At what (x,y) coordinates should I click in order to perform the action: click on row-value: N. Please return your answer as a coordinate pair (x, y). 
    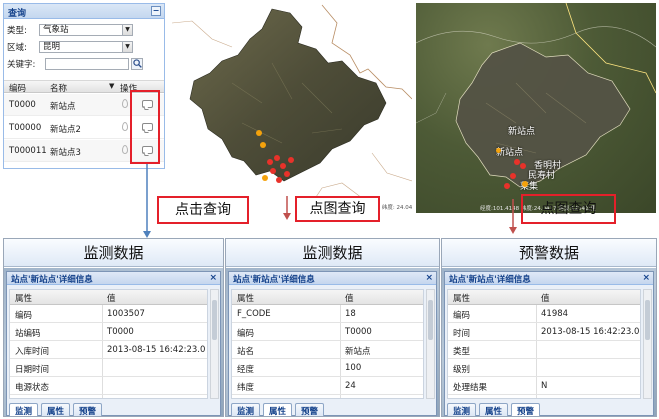
    Looking at the image, I should click on (544, 386).